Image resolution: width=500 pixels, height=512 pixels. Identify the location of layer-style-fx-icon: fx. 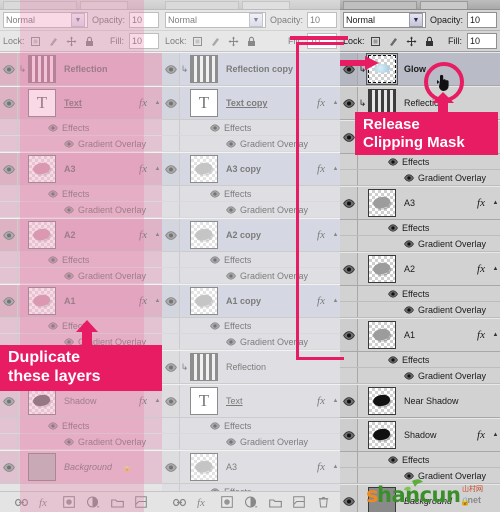
(45, 502).